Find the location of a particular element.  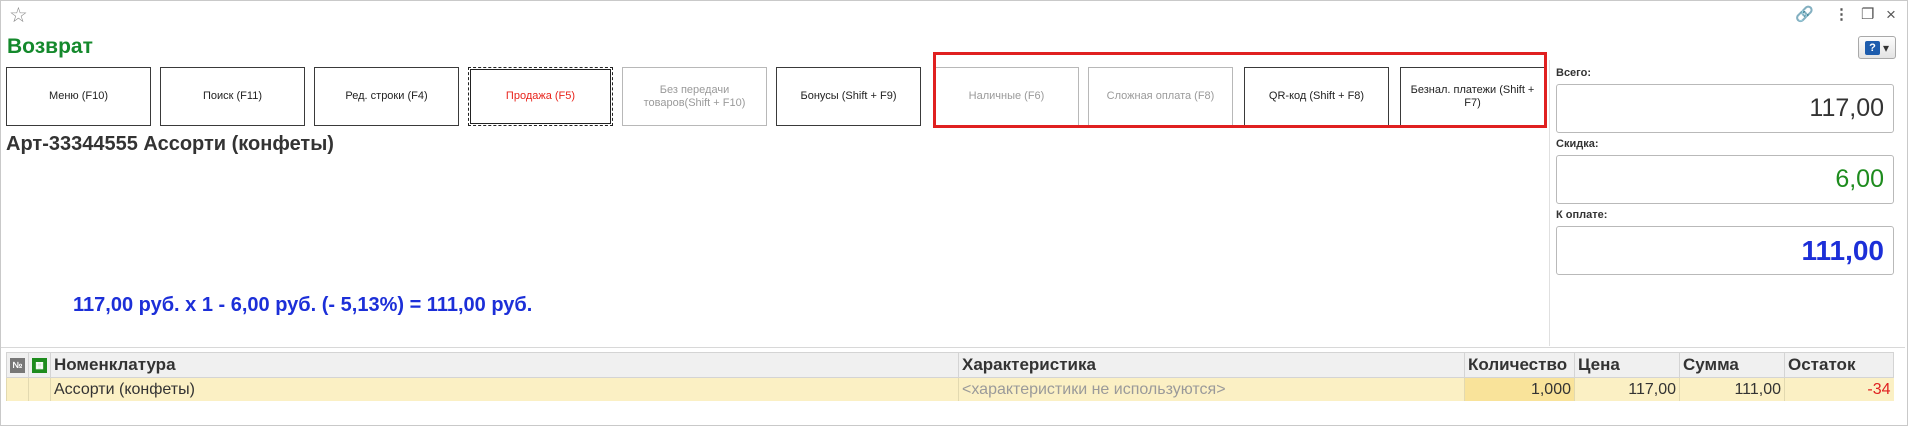

help-button: ? ▾ is located at coordinates (1877, 47).